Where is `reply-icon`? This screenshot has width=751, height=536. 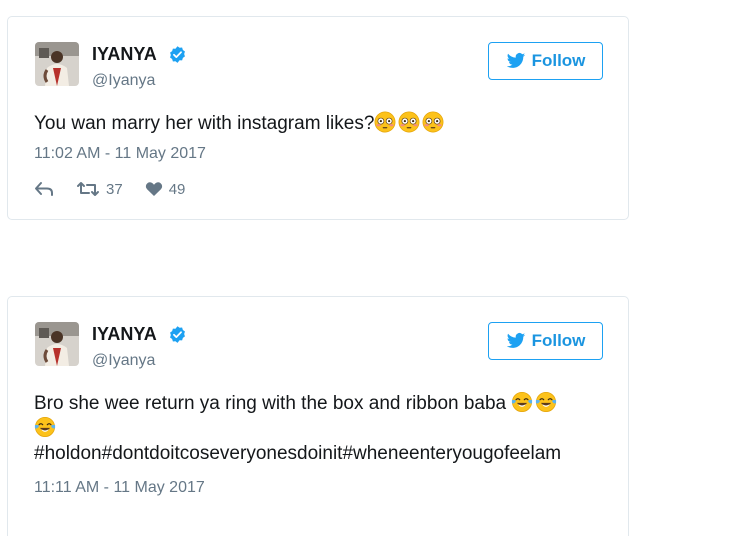 reply-icon is located at coordinates (44, 189).